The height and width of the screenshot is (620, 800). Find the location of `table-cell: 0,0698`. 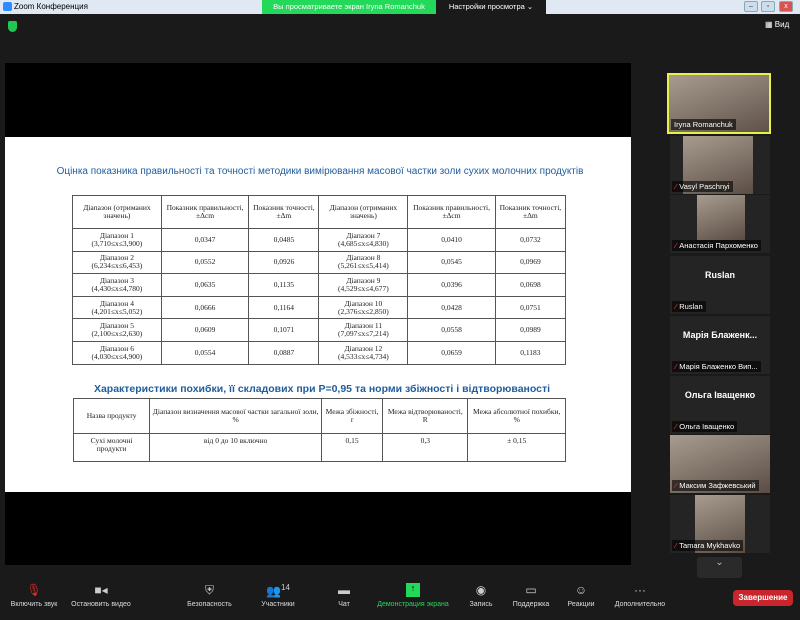

table-cell: 0,0698 is located at coordinates (530, 285).